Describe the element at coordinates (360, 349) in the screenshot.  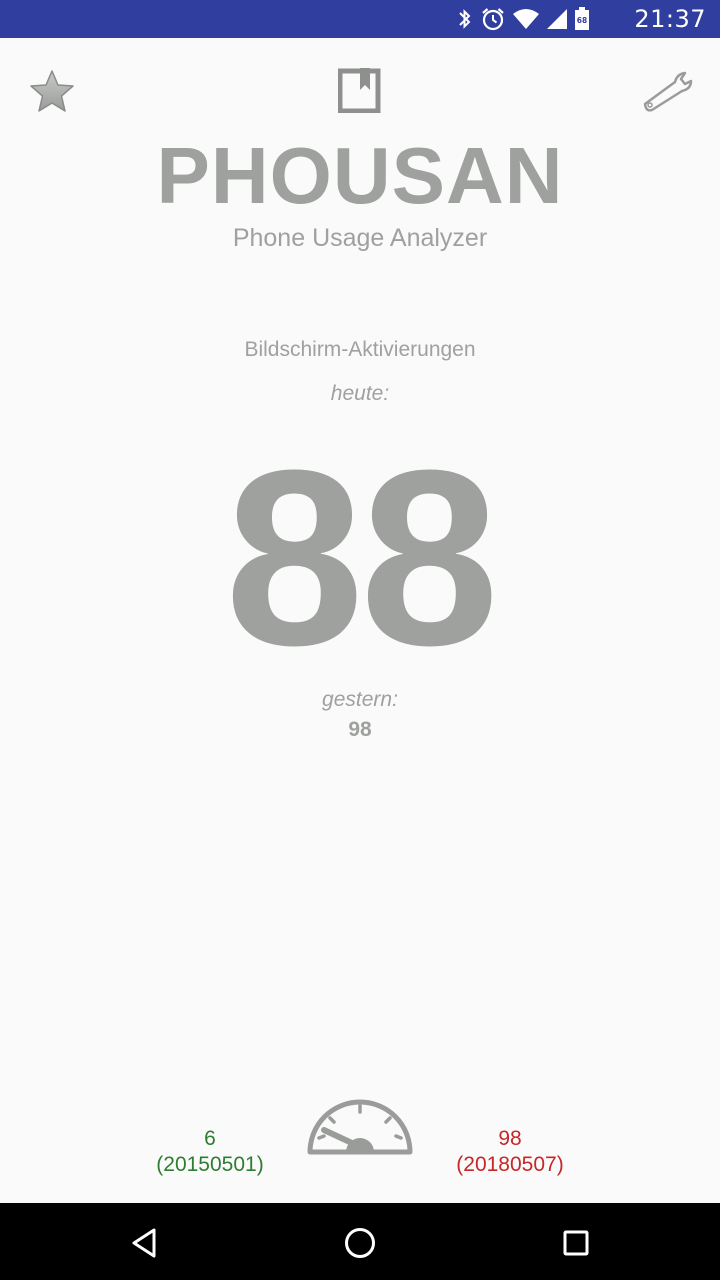
I see `metric-label: Bildschirm-Aktivierungen` at that location.